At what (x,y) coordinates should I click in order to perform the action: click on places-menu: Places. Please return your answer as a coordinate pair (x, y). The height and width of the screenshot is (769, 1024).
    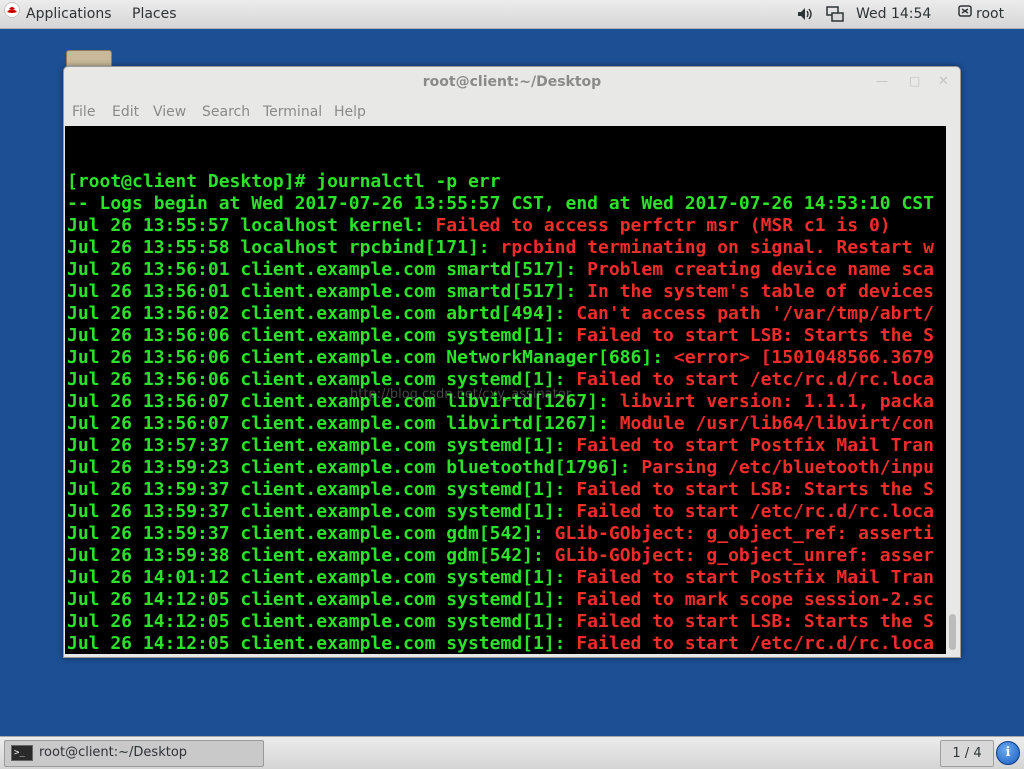
    Looking at the image, I should click on (154, 14).